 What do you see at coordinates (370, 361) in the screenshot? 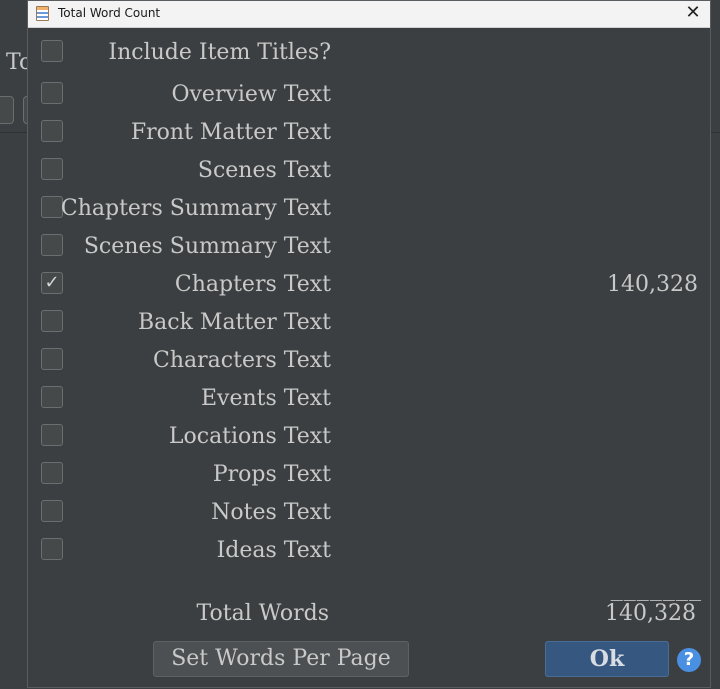
I see `option-row: Characters Text` at bounding box center [370, 361].